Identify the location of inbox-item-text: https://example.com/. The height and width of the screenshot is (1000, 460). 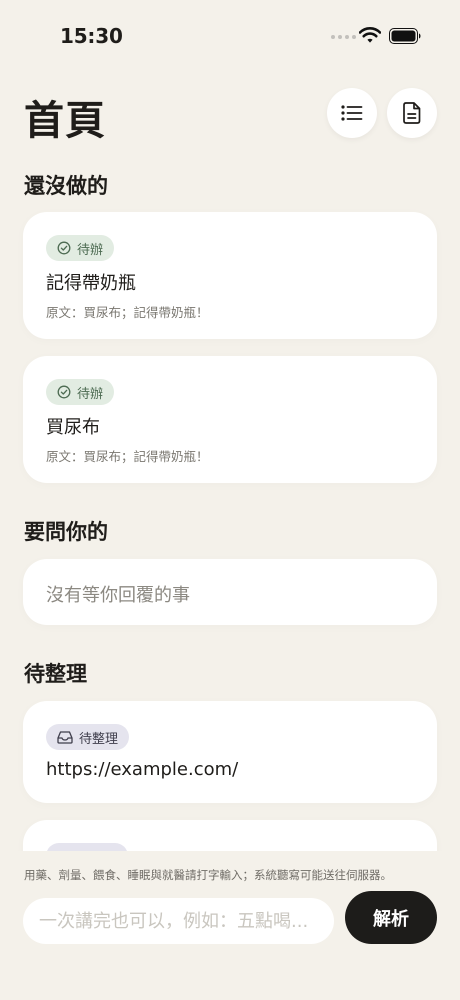
(142, 769).